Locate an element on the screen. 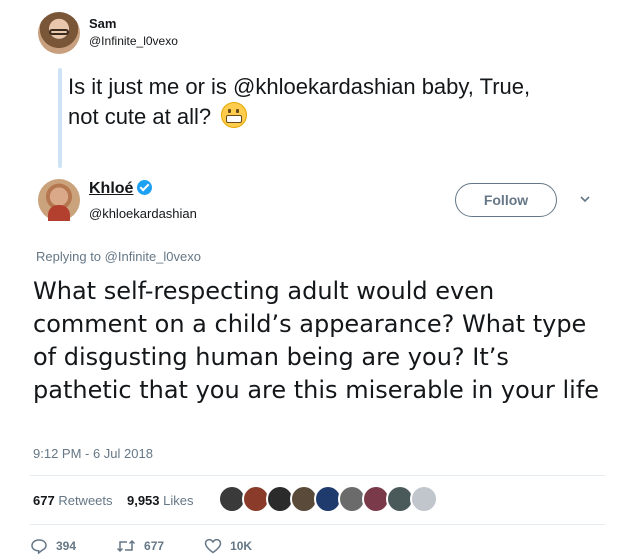 The height and width of the screenshot is (555, 620). action-bar: 394 677 10K is located at coordinates (161, 546).